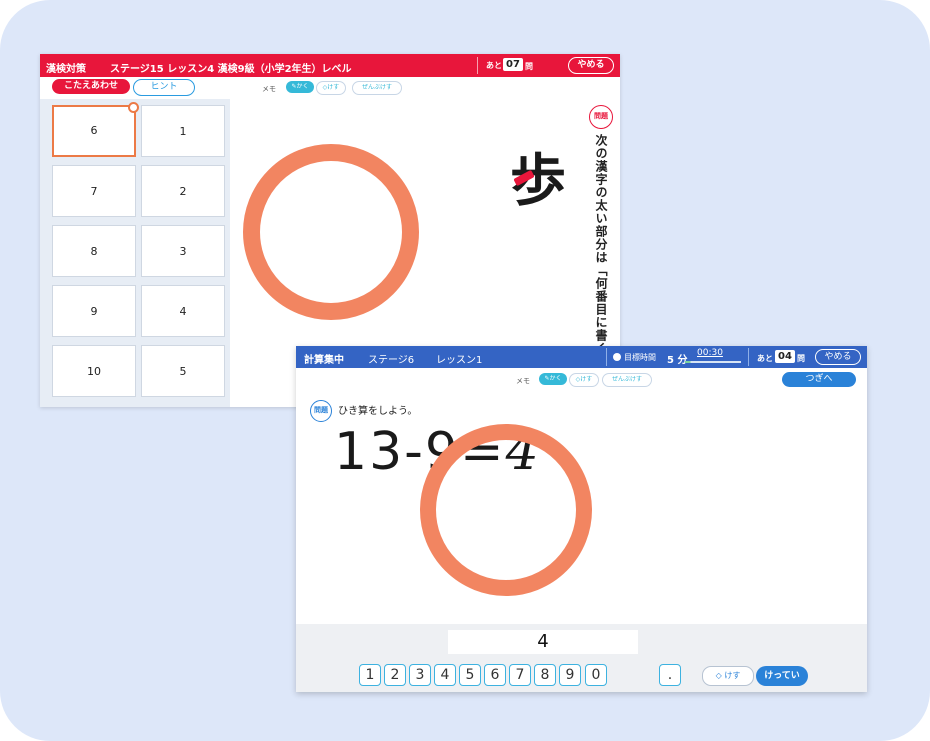  What do you see at coordinates (91, 86) in the screenshot?
I see `check-answer-button: こたえあわせ` at bounding box center [91, 86].